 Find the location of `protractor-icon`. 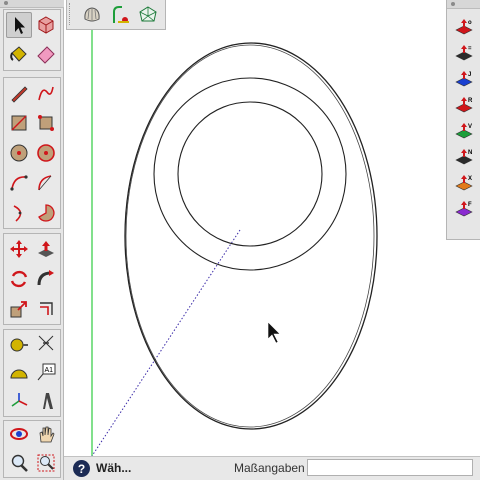

protractor-icon is located at coordinates (19, 374).